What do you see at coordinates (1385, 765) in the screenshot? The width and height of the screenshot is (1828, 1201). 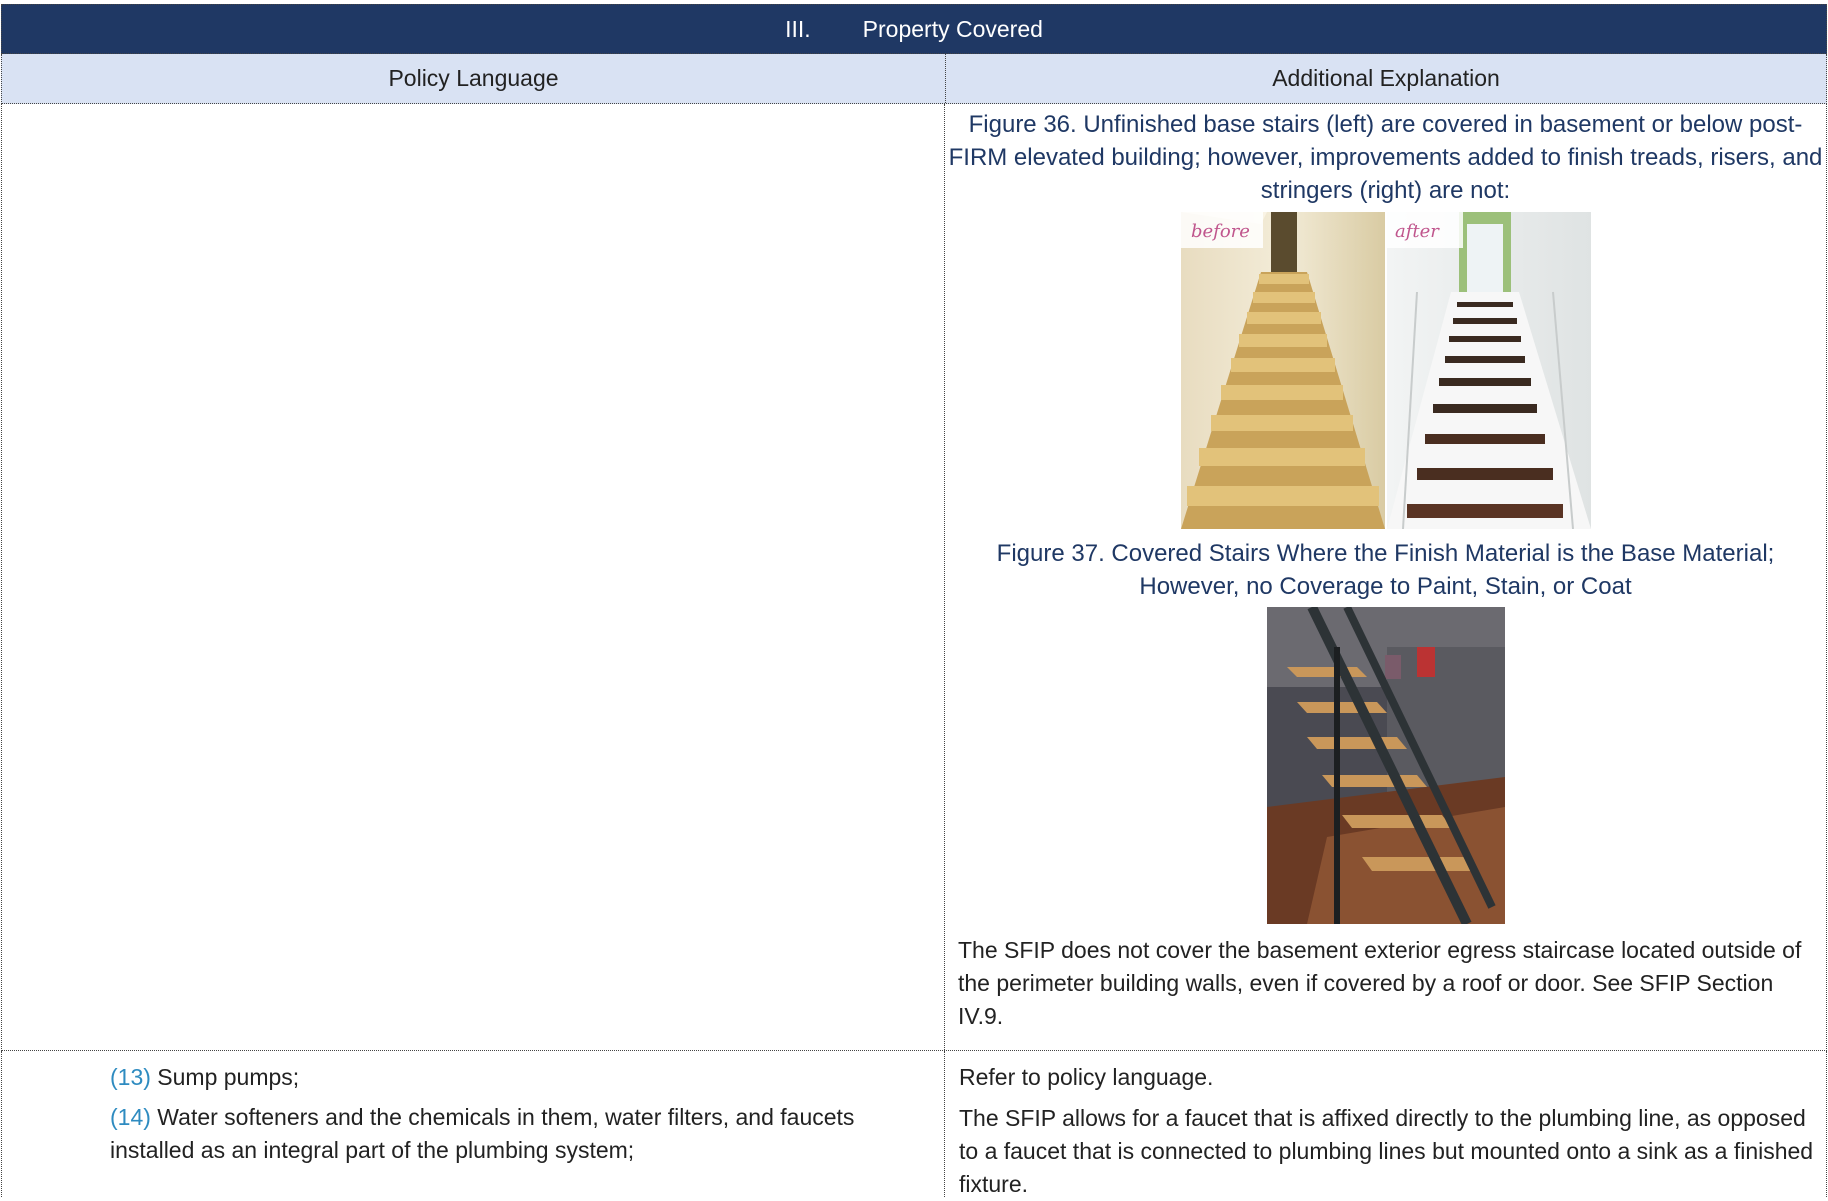 I see `figure-37-open-stairs-photo` at bounding box center [1385, 765].